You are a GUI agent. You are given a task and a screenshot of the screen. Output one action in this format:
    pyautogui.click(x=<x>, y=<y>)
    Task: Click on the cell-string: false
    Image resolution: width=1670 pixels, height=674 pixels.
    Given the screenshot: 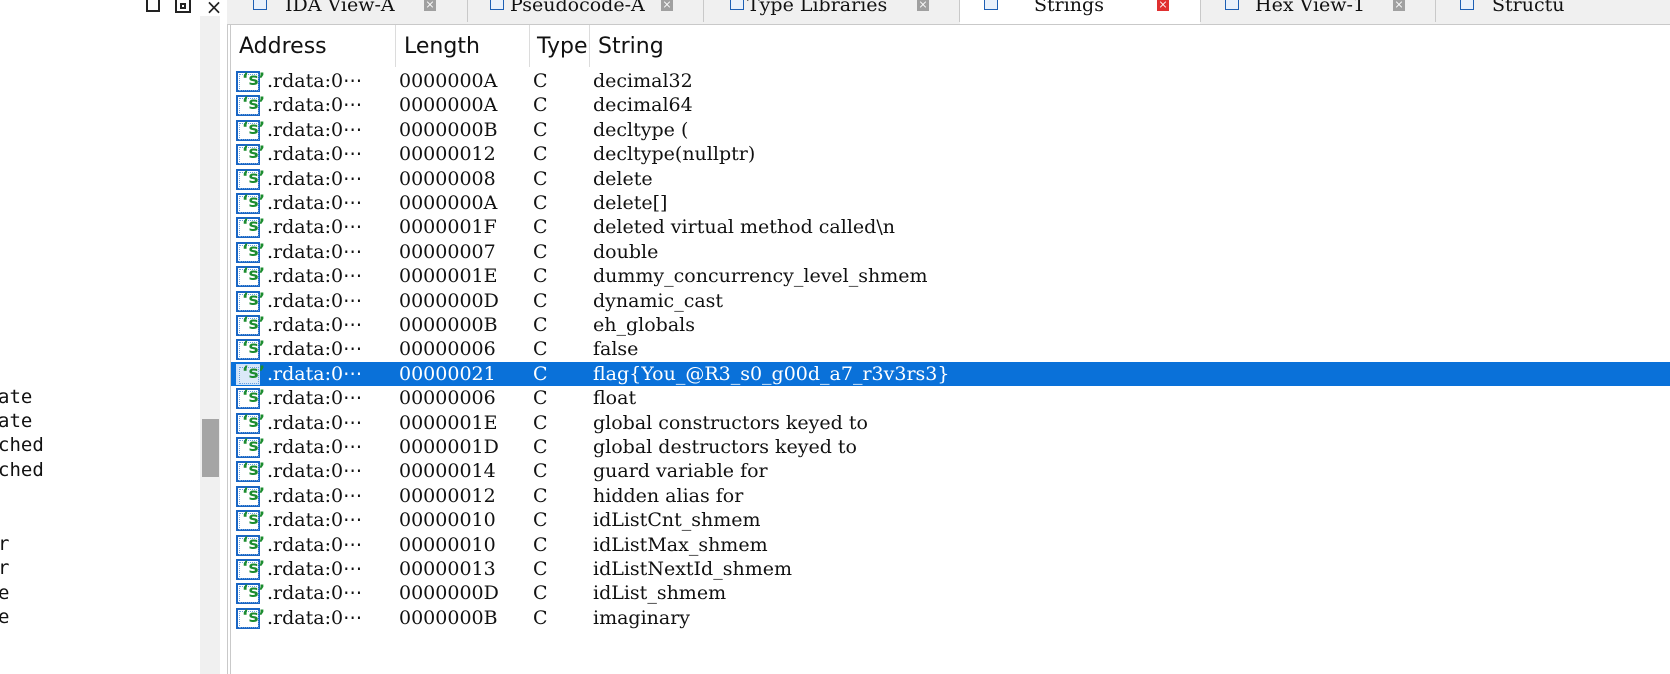 What is the action you would take?
    pyautogui.click(x=616, y=349)
    